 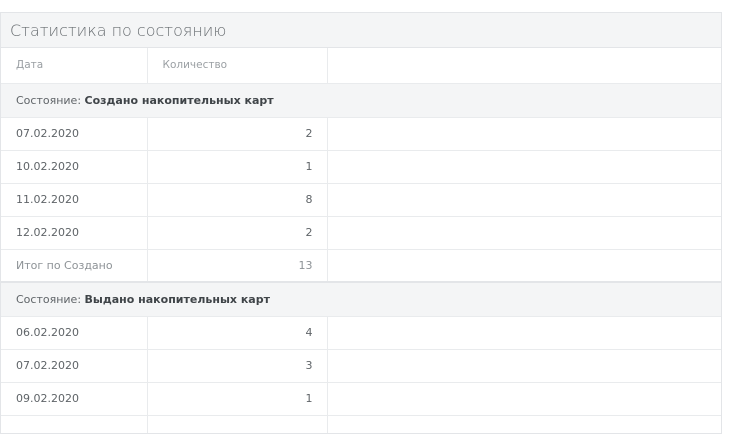 I want to click on group-label: Состояние: Выдано накопительных карт, so click(x=361, y=299).